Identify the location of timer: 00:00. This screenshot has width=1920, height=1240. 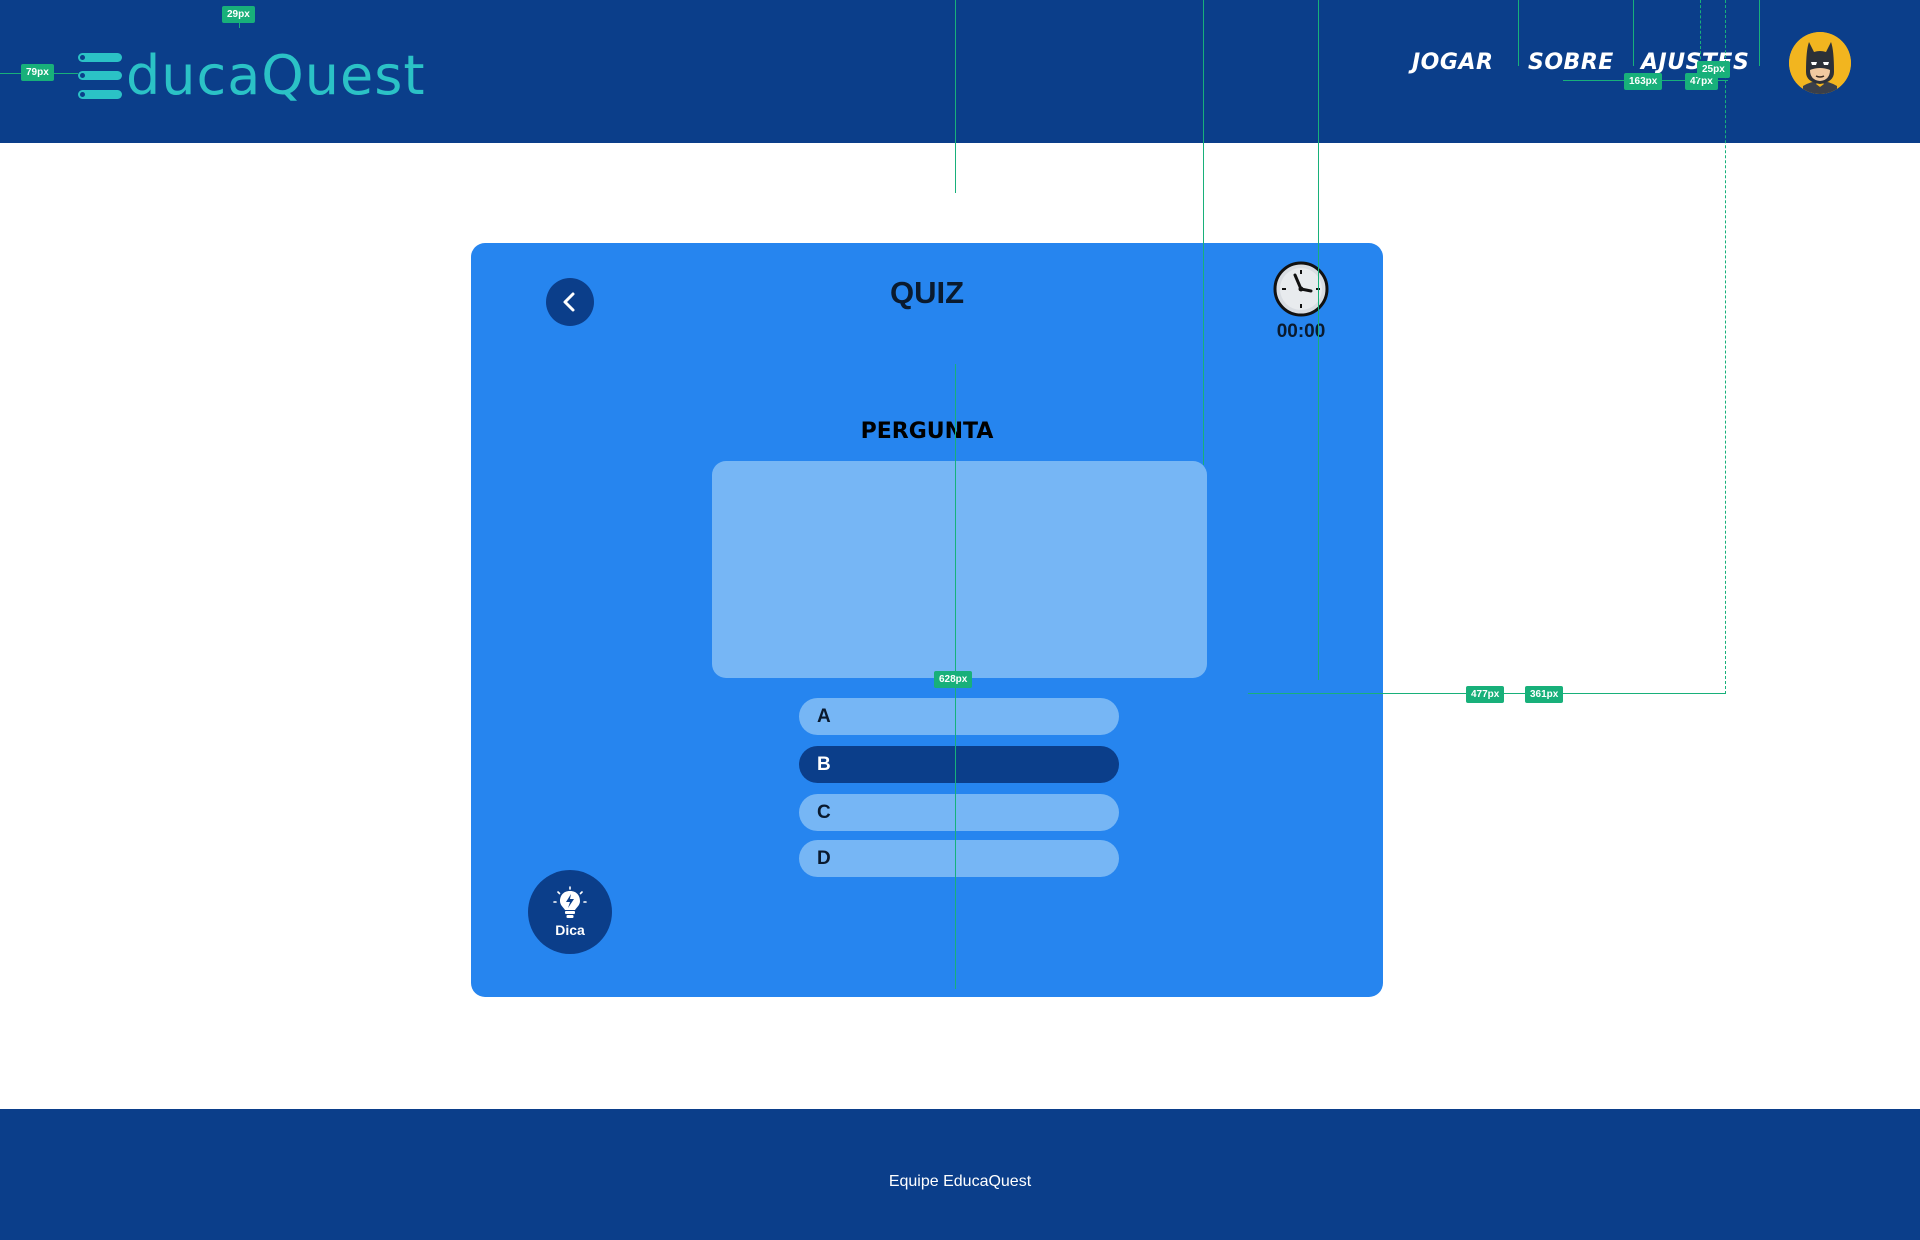
(1301, 302).